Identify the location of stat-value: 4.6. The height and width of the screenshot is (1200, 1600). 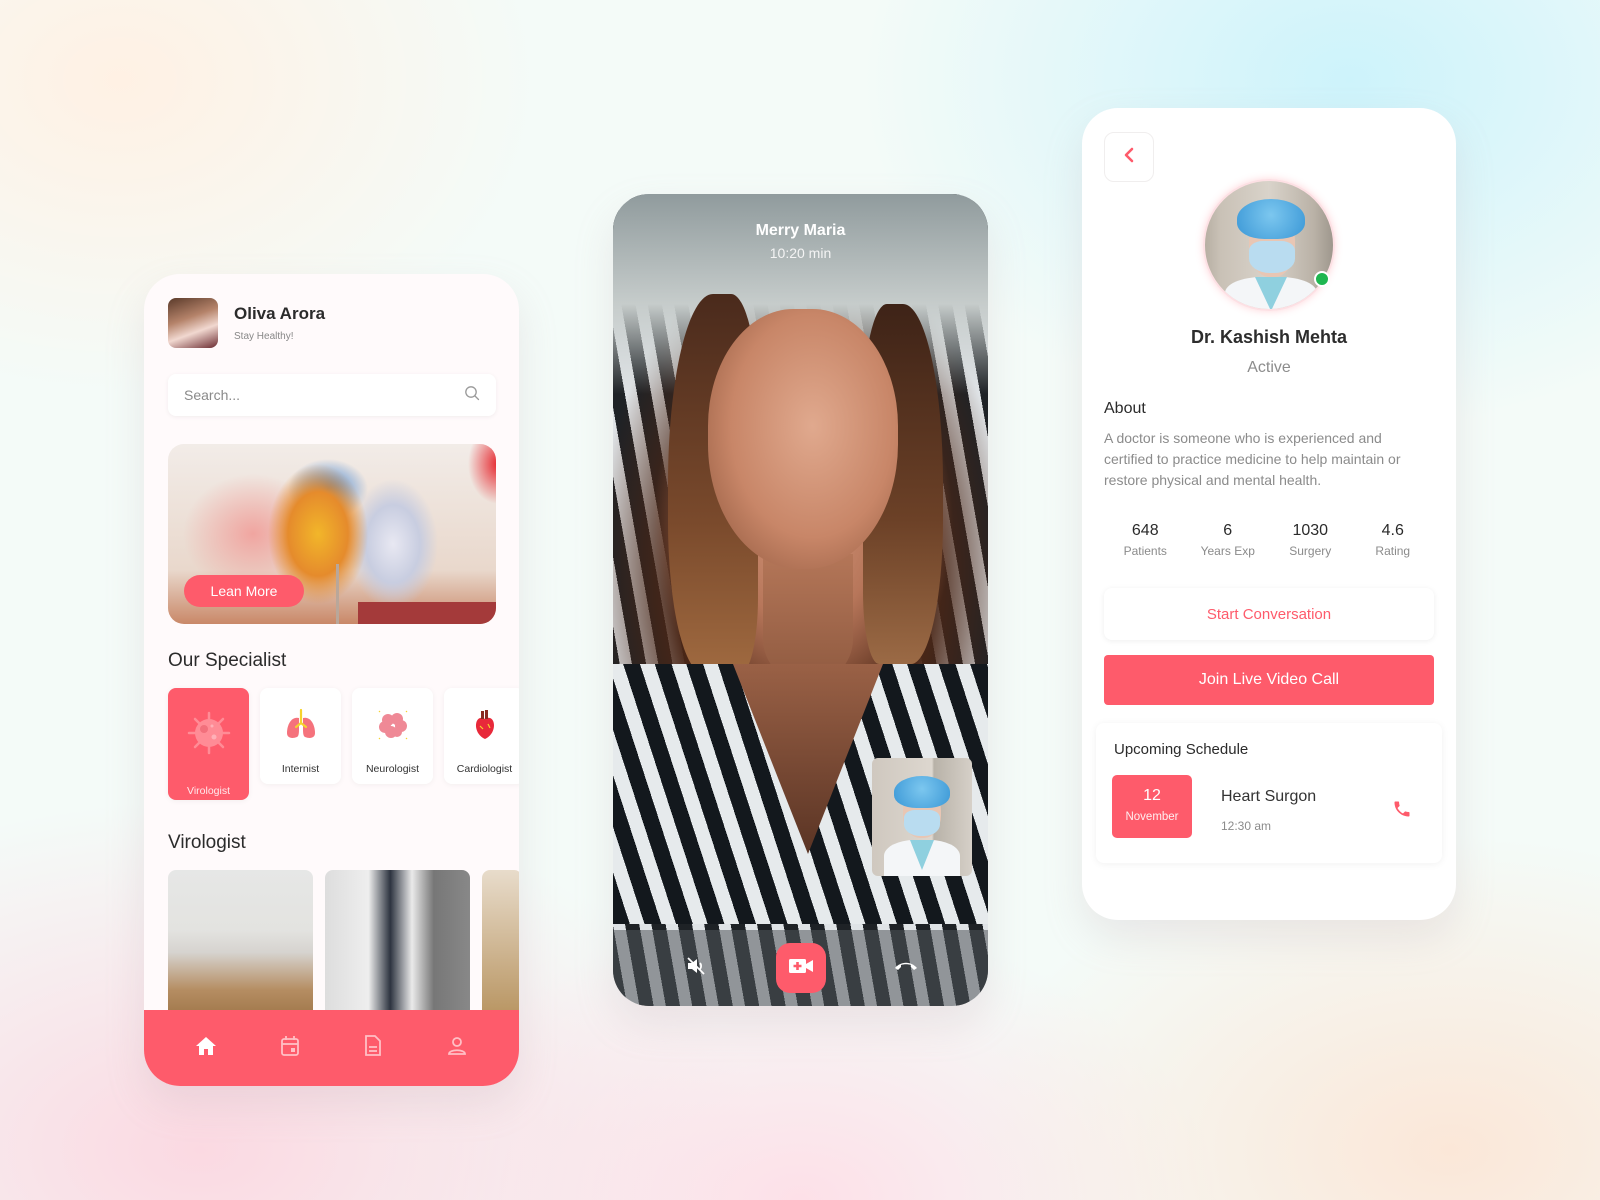
(1392, 530).